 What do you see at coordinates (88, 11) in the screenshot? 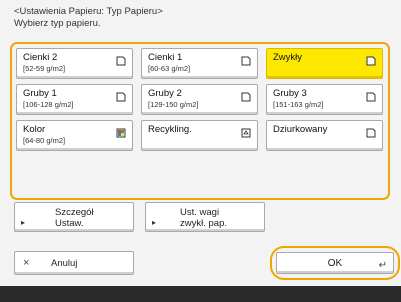
I see `page-title: <Ustawienia Papieru: Typ Papieru>` at bounding box center [88, 11].